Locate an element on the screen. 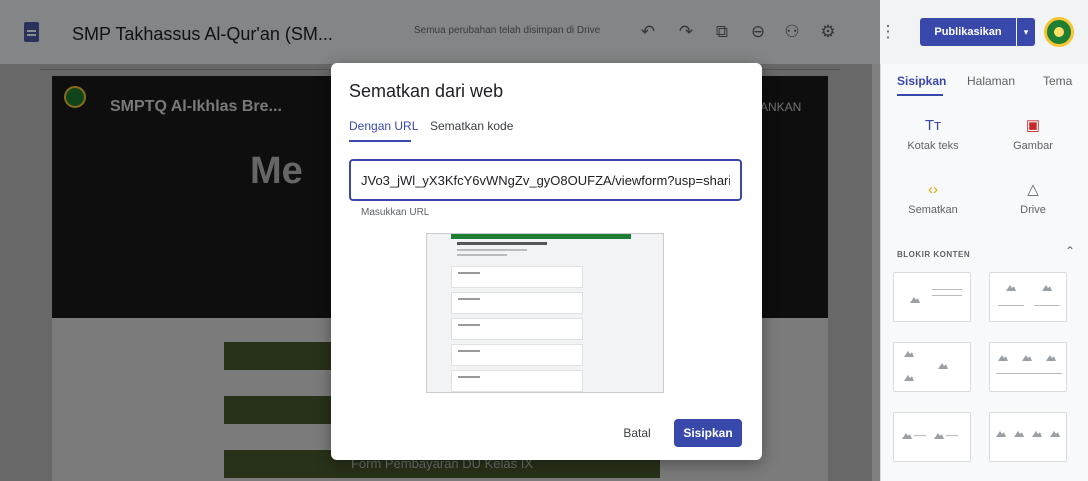 This screenshot has width=1088, height=481. publish-dropdown-icon: ▾ is located at coordinates (1026, 32).